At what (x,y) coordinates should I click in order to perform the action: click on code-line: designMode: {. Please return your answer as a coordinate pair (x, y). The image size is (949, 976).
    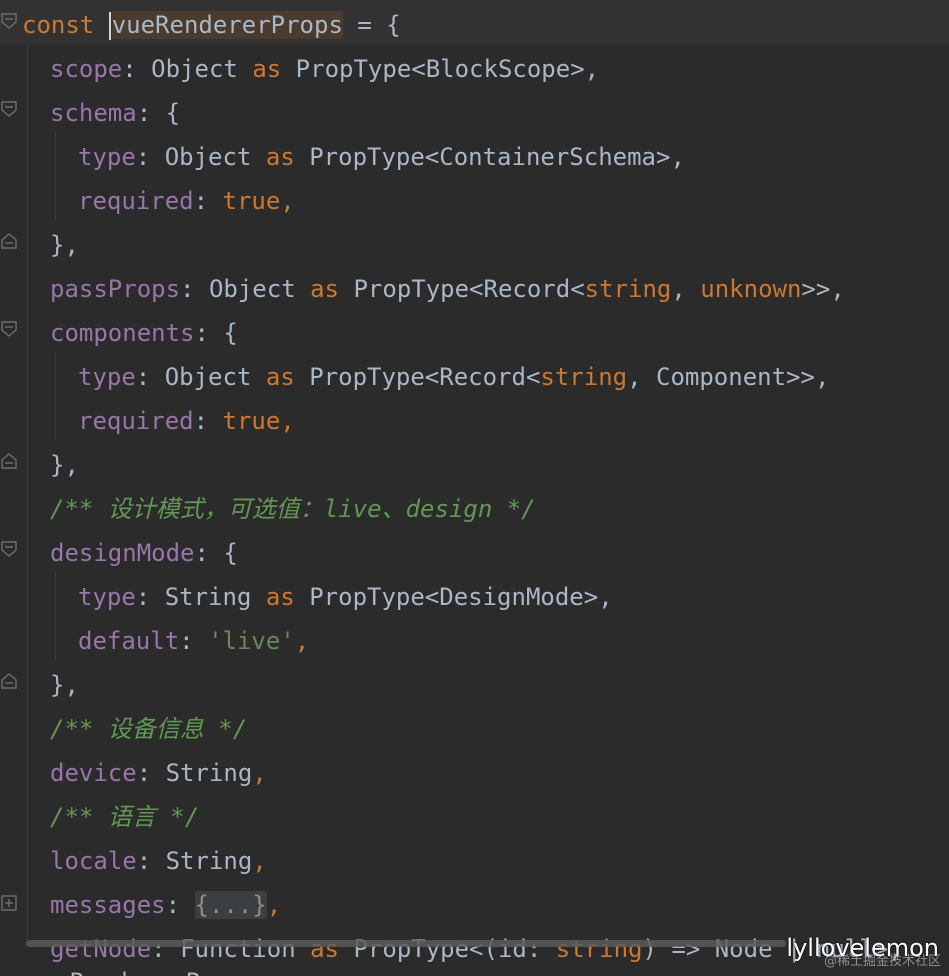
    Looking at the image, I should click on (144, 553).